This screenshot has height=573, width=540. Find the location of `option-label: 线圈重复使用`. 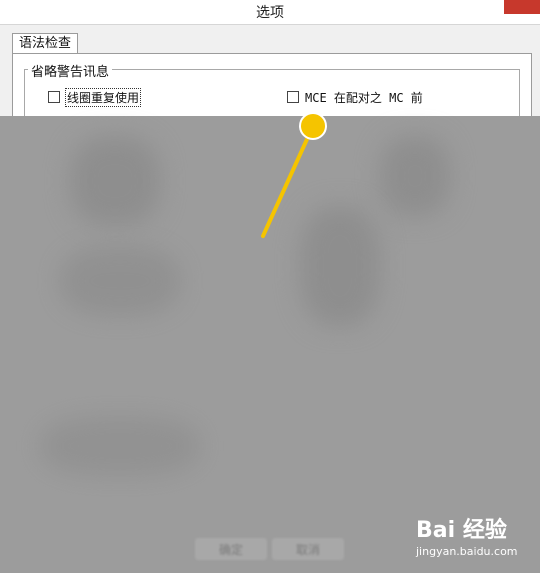

option-label: 线圈重复使用 is located at coordinates (103, 97).